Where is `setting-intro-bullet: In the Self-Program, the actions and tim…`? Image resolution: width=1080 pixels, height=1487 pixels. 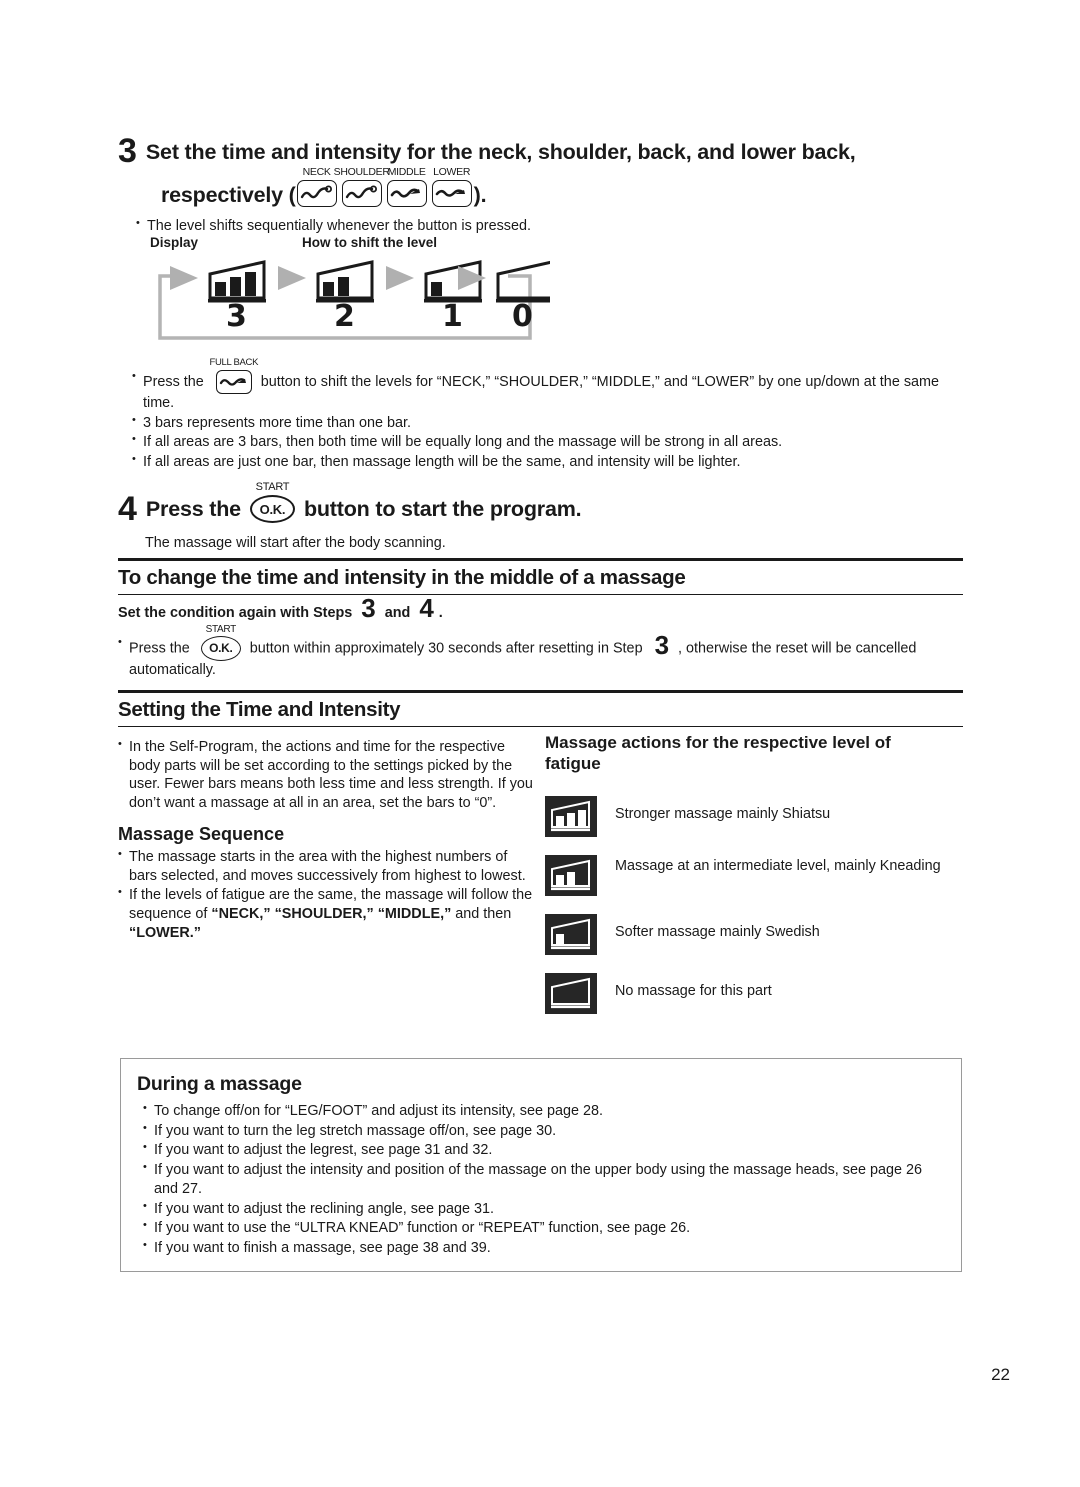 setting-intro-bullet: In the Self-Program, the actions and tim… is located at coordinates (325, 775).